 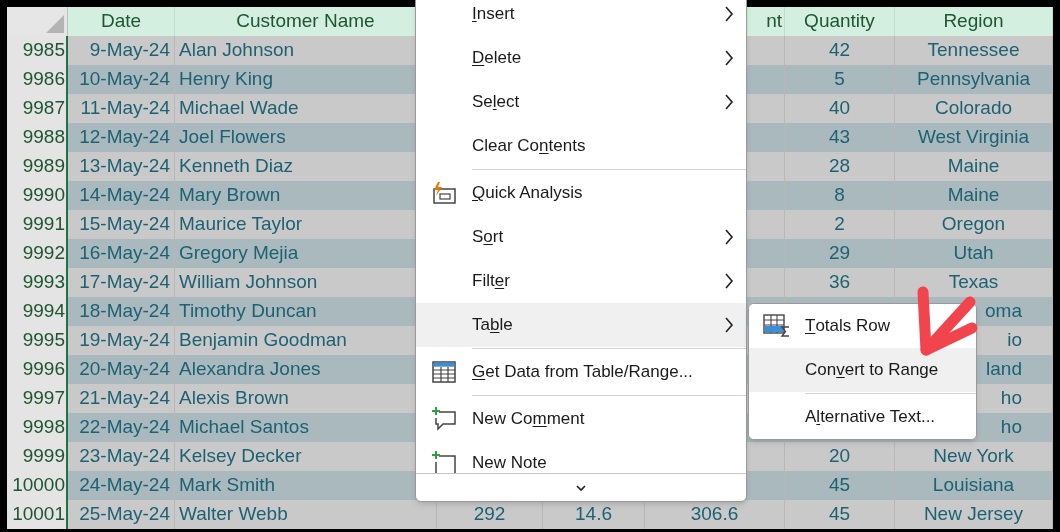 I want to click on row-header: 10001, so click(x=37, y=514).